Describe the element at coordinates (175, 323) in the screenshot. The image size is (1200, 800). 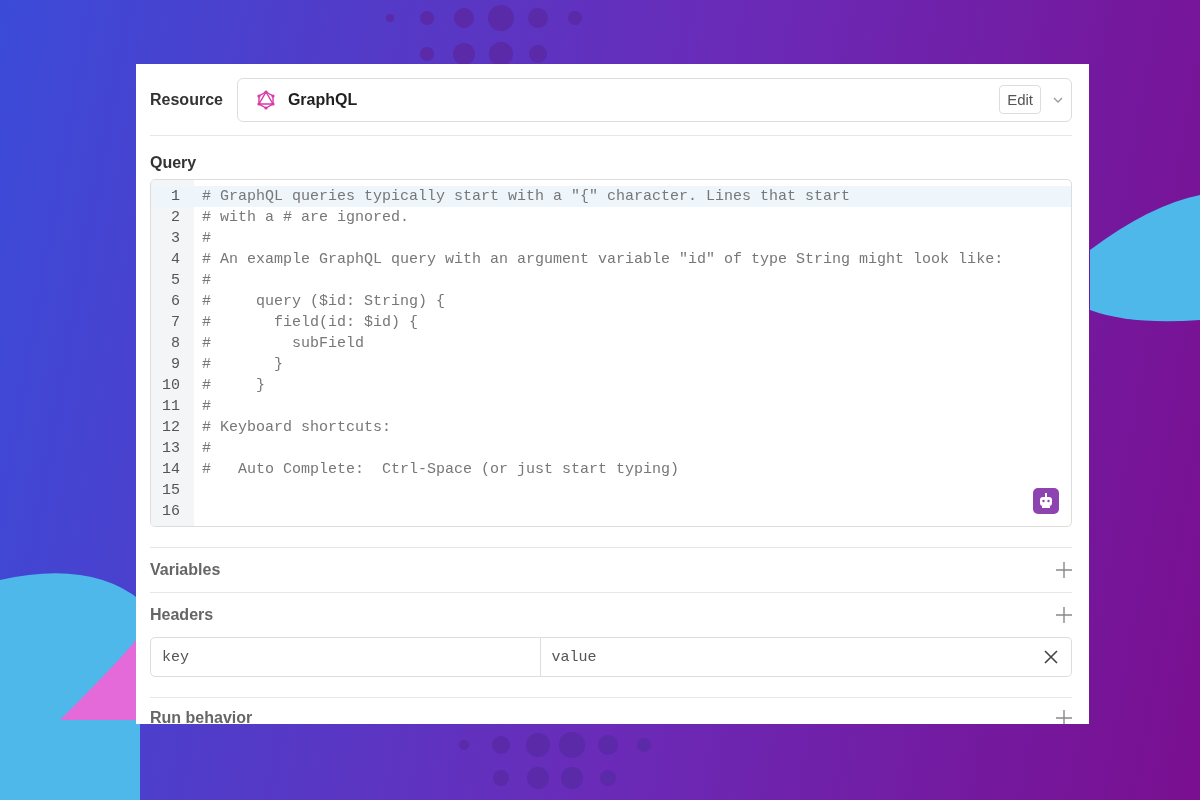
I see `line-number: 7` at that location.